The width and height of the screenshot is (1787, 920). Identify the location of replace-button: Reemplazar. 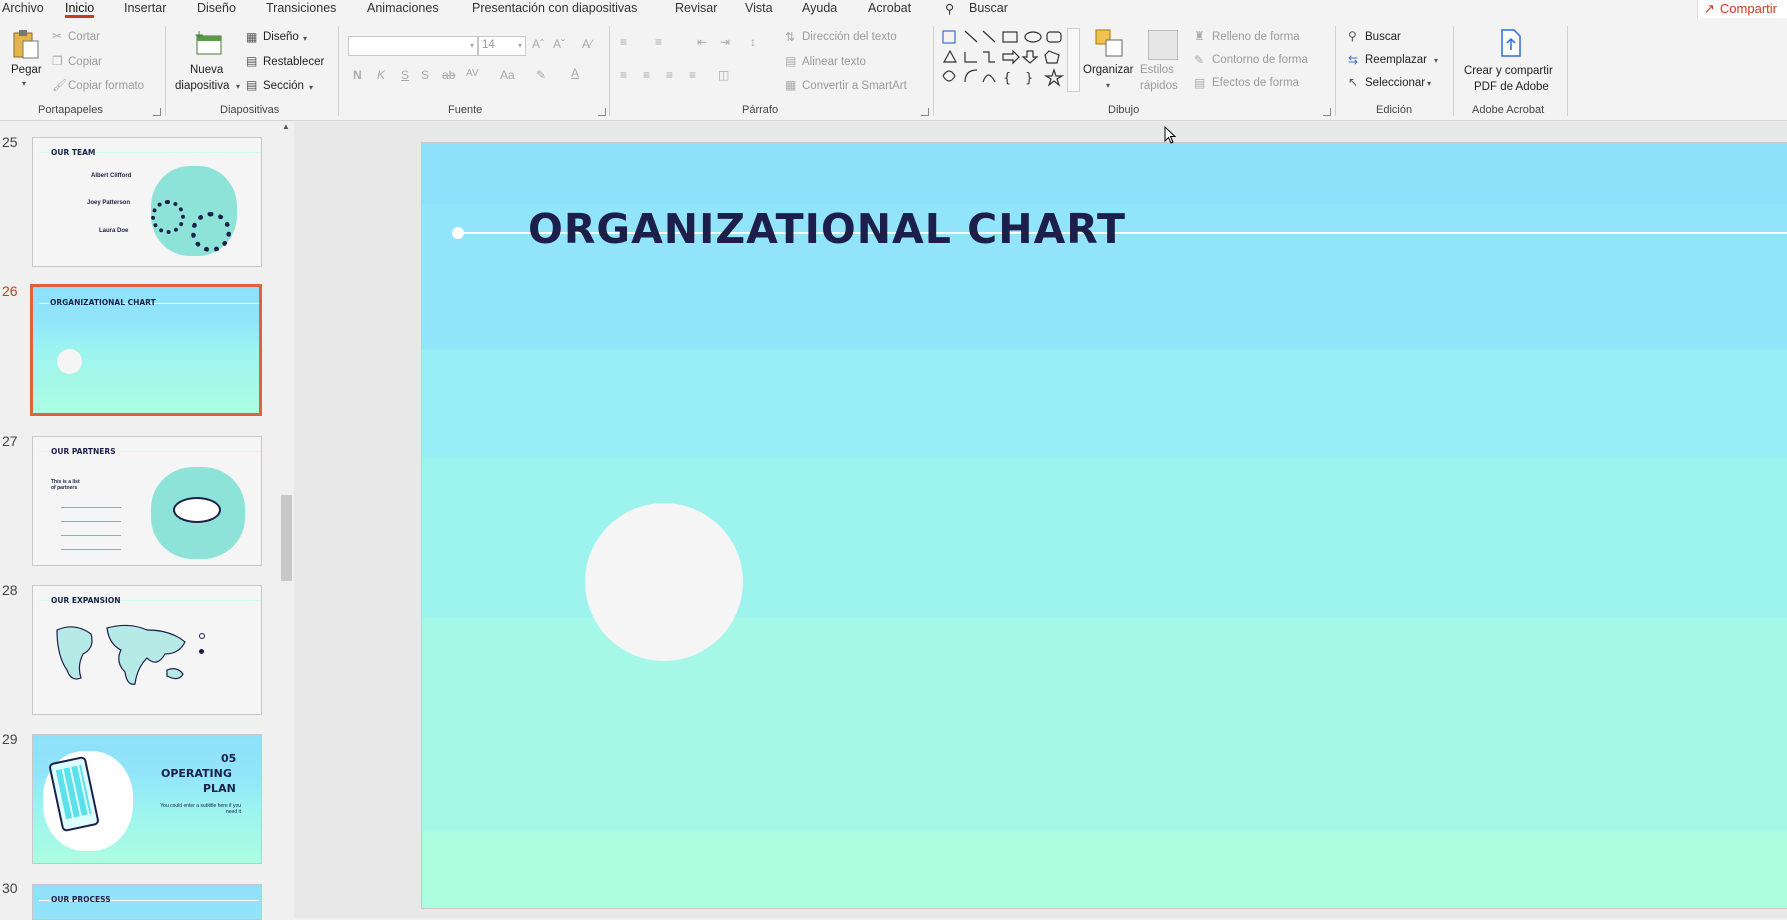
(1396, 60).